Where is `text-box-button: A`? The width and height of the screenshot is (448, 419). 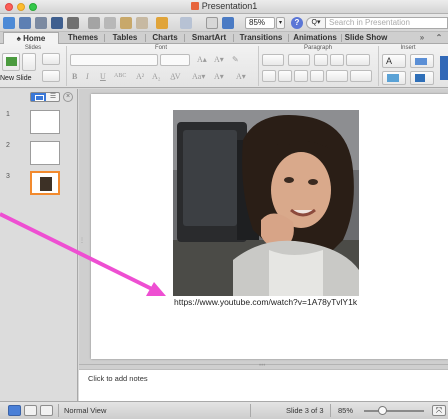
text-box-button: A is located at coordinates (394, 61).